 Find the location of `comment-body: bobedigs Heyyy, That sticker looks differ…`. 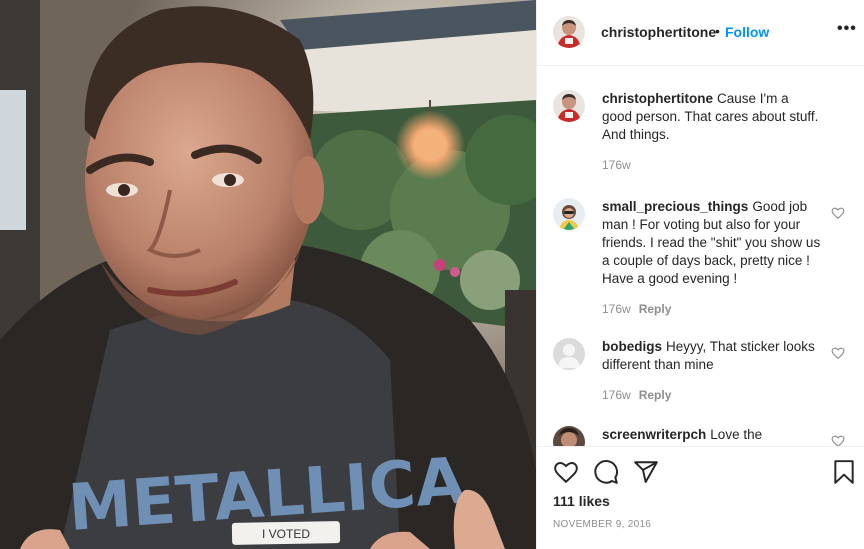

comment-body: bobedigs Heyyy, That sticker looks differ… is located at coordinates (712, 356).